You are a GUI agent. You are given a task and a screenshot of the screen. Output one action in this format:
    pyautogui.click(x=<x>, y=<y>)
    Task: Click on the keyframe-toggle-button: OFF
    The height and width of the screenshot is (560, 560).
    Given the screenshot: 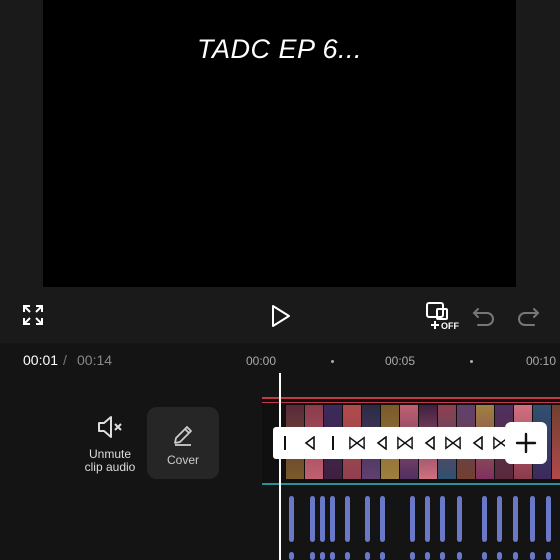 What is the action you would take?
    pyautogui.click(x=442, y=316)
    